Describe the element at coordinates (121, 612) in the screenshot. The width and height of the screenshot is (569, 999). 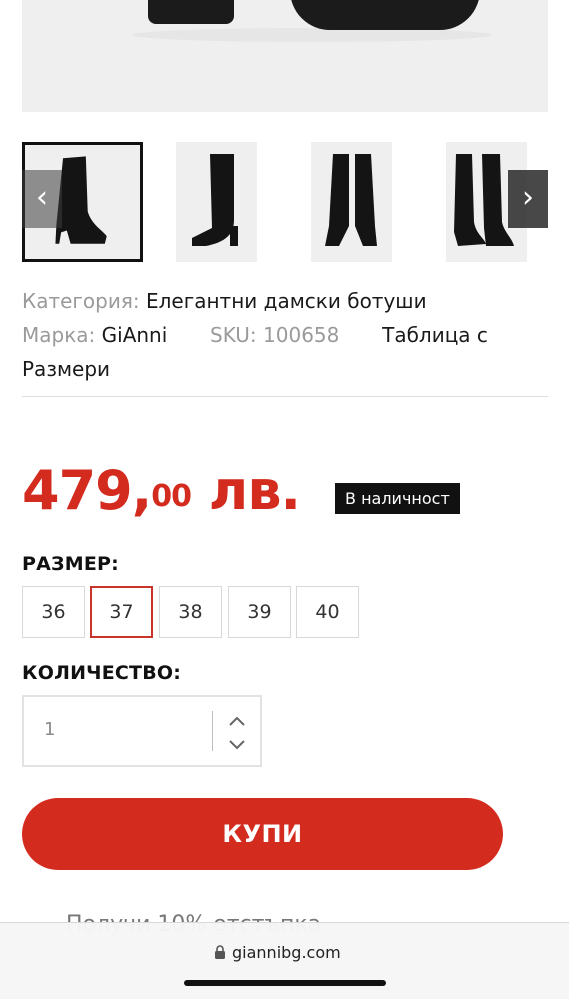
I see `size-option-37: 37` at that location.